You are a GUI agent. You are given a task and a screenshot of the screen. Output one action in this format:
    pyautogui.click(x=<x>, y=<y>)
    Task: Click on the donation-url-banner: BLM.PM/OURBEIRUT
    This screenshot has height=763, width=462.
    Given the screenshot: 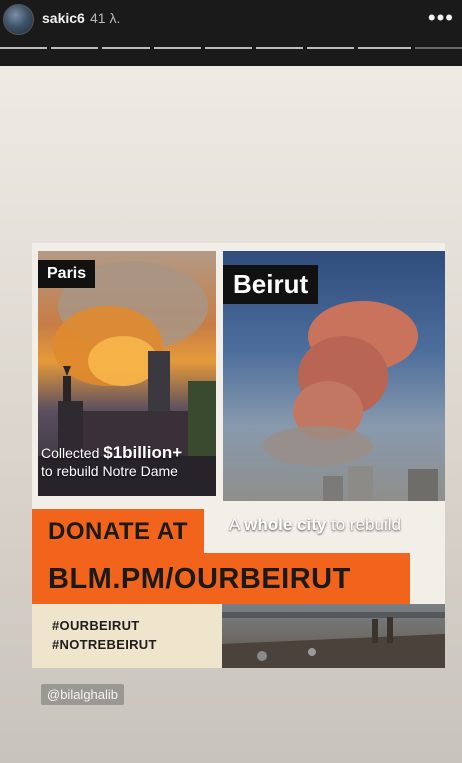 What is the action you would take?
    pyautogui.click(x=221, y=578)
    